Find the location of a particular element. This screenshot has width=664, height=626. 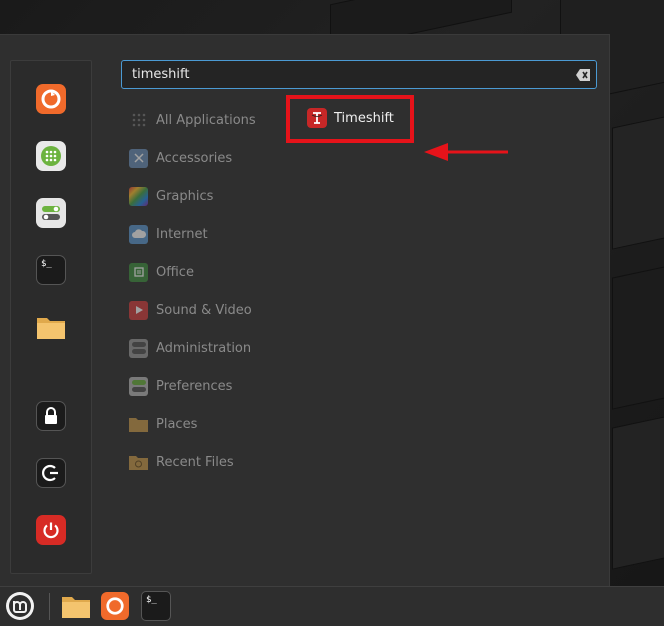

play-icon is located at coordinates (138, 310).